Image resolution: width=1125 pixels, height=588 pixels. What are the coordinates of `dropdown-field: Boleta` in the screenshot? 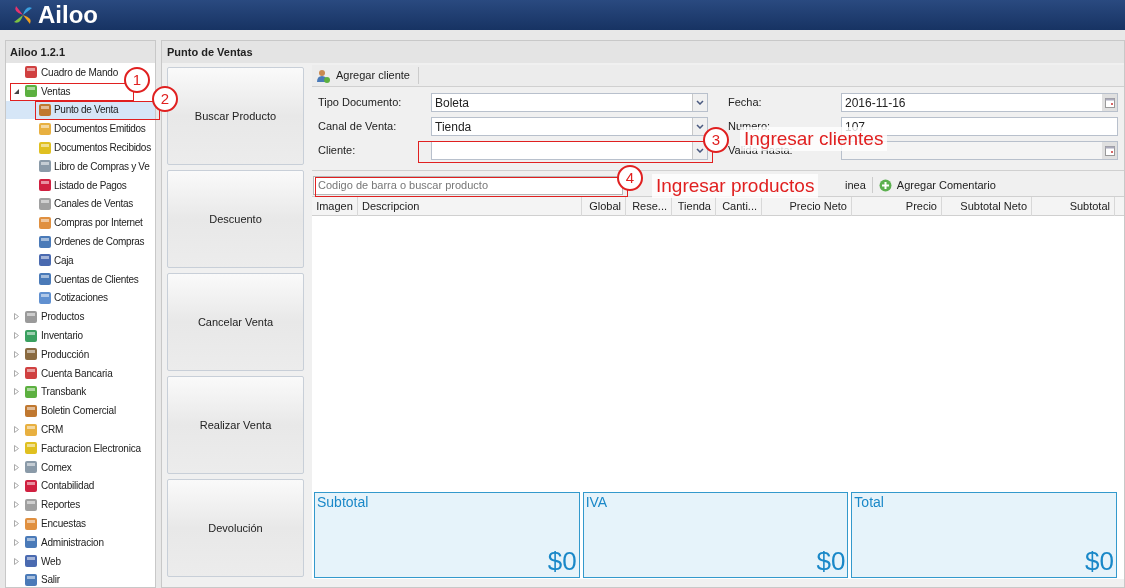 It's located at (569, 102).